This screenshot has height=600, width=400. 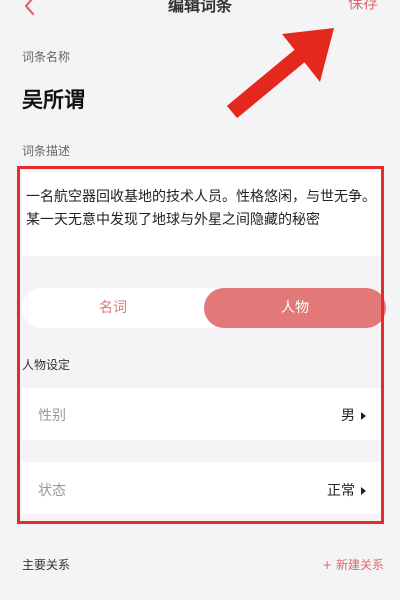 What do you see at coordinates (199, 7) in the screenshot?
I see `page-title: 编辑词条` at bounding box center [199, 7].